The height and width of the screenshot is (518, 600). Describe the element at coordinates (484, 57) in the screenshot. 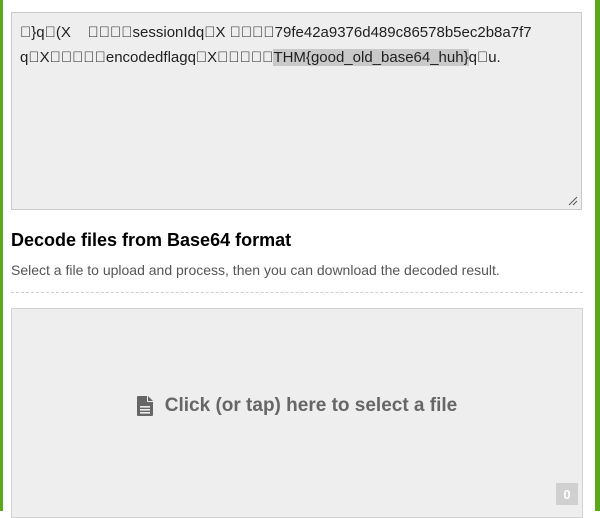

I see `output-line-2-suffix: q u.` at that location.